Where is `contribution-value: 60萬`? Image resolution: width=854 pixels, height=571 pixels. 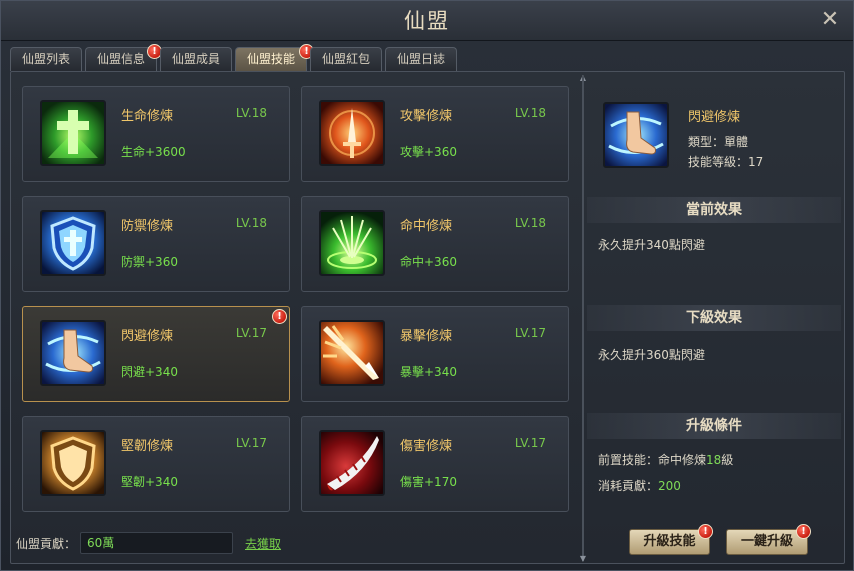
contribution-value: 60萬 is located at coordinates (156, 543).